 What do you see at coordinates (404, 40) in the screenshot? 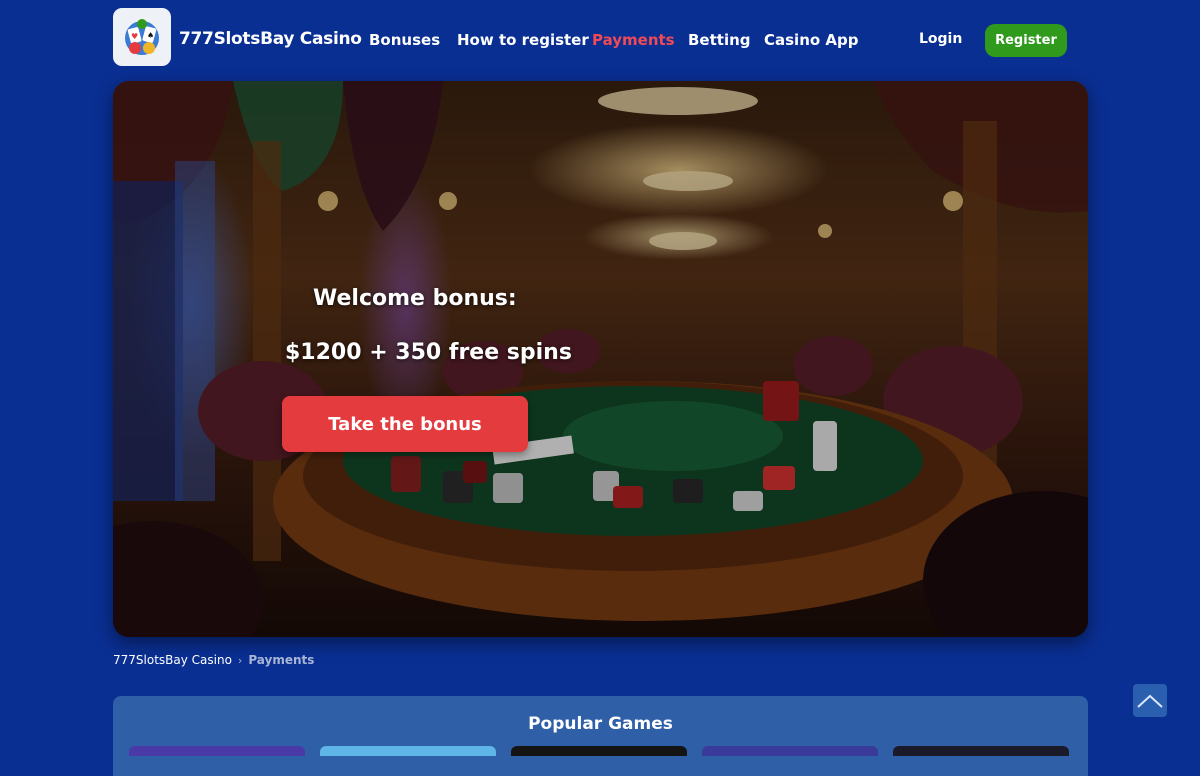
I see `nav-item-bonuses: Bonuses` at bounding box center [404, 40].